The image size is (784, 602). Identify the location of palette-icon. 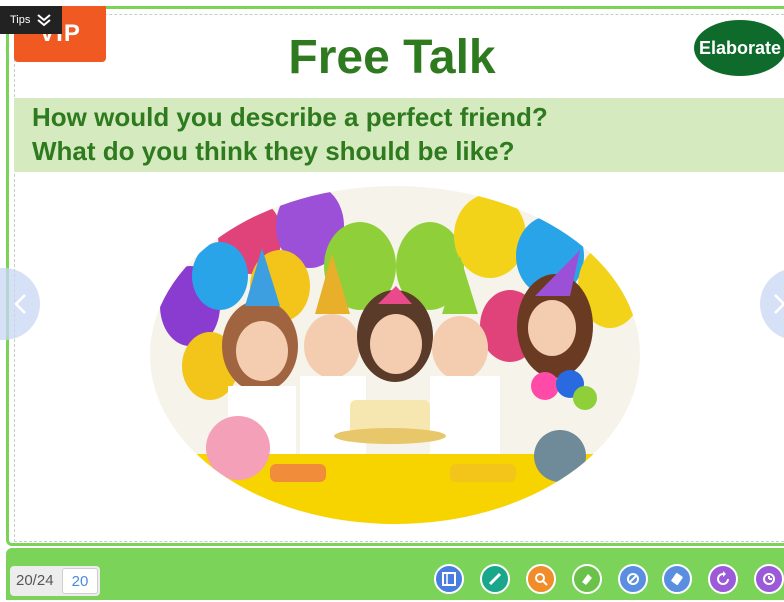
(633, 579).